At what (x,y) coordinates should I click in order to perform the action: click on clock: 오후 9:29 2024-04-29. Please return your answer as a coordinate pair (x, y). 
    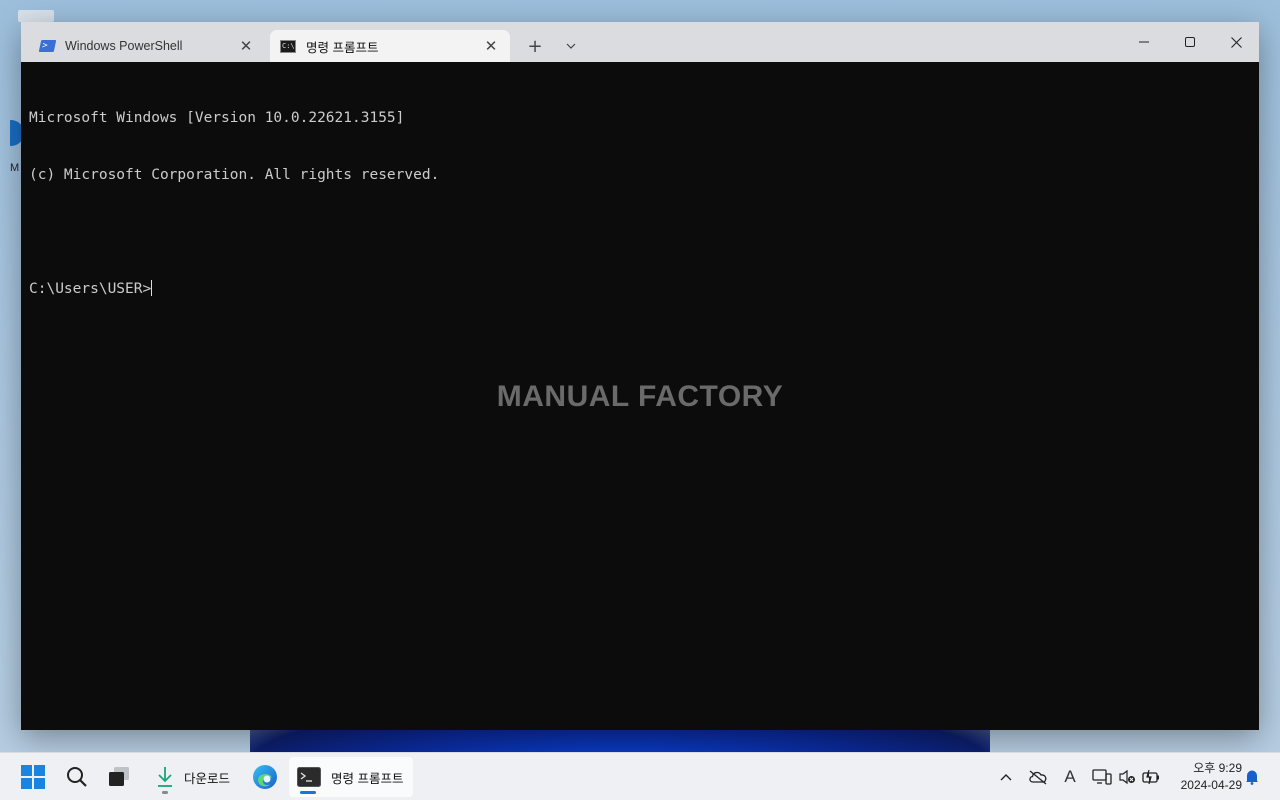
    Looking at the image, I should click on (1204, 777).